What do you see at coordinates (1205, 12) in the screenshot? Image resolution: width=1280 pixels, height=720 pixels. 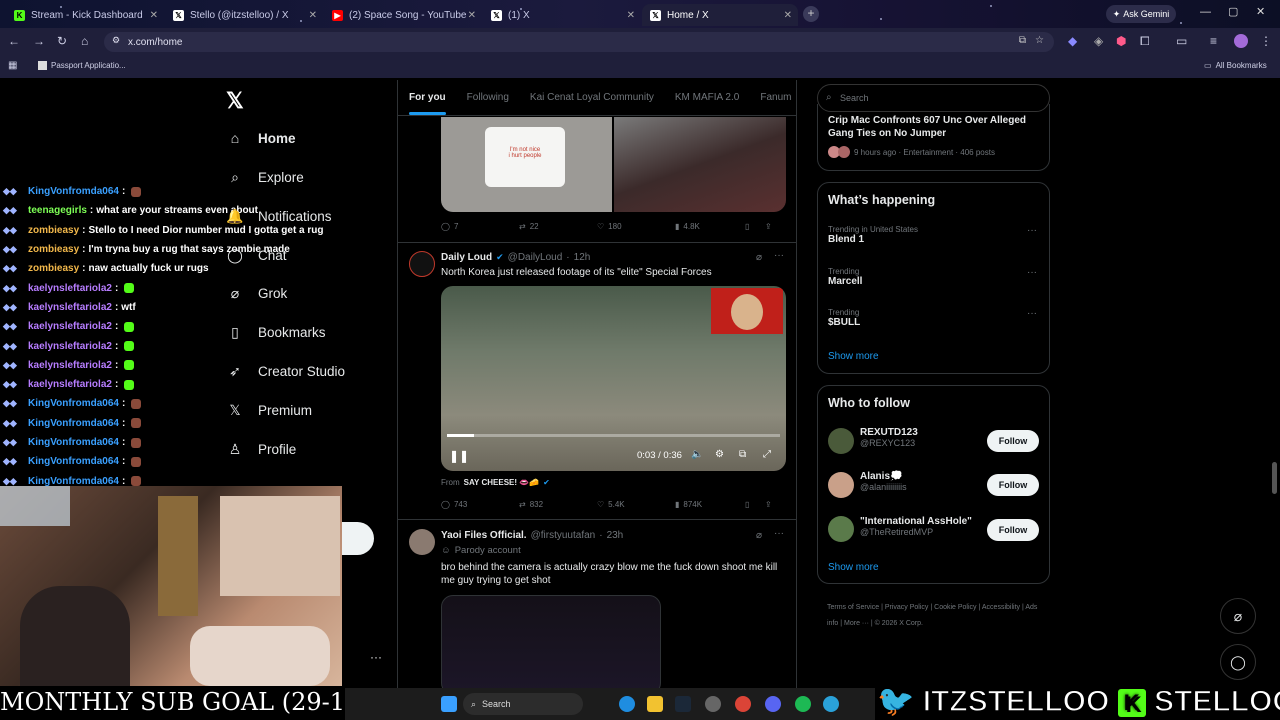 I see `minimize-icon: —` at bounding box center [1205, 12].